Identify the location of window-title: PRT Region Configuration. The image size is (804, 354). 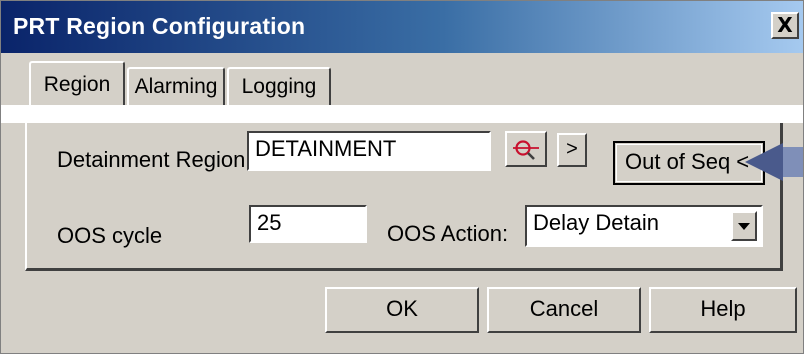
(159, 26).